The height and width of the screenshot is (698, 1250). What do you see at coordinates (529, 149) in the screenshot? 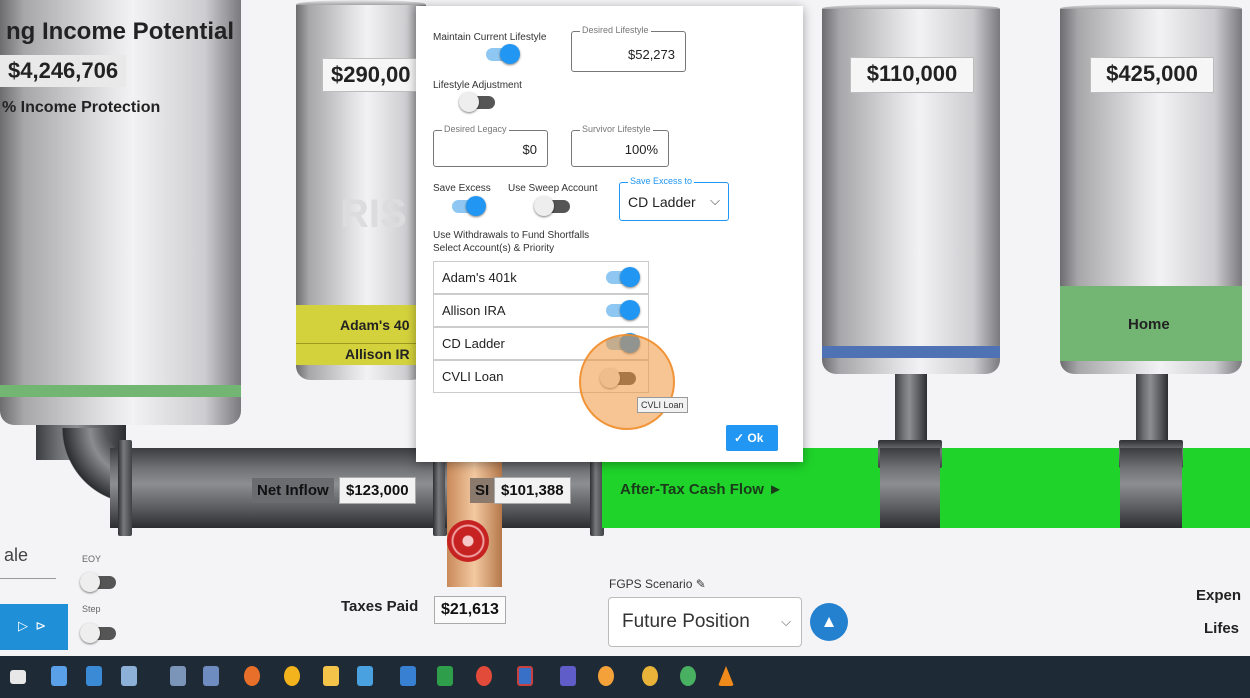
I see `desired-legacy-value: $0` at bounding box center [529, 149].